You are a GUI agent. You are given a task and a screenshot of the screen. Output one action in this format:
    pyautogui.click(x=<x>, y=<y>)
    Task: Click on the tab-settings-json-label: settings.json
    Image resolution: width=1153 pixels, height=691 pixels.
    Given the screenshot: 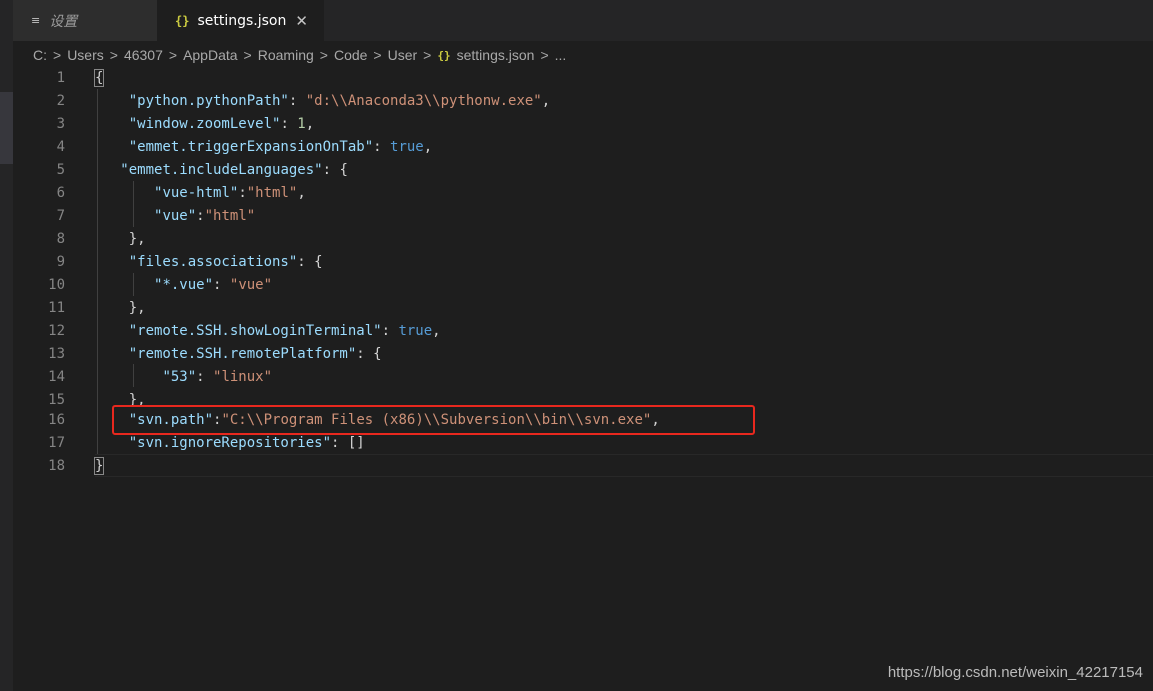 What is the action you would take?
    pyautogui.click(x=242, y=20)
    